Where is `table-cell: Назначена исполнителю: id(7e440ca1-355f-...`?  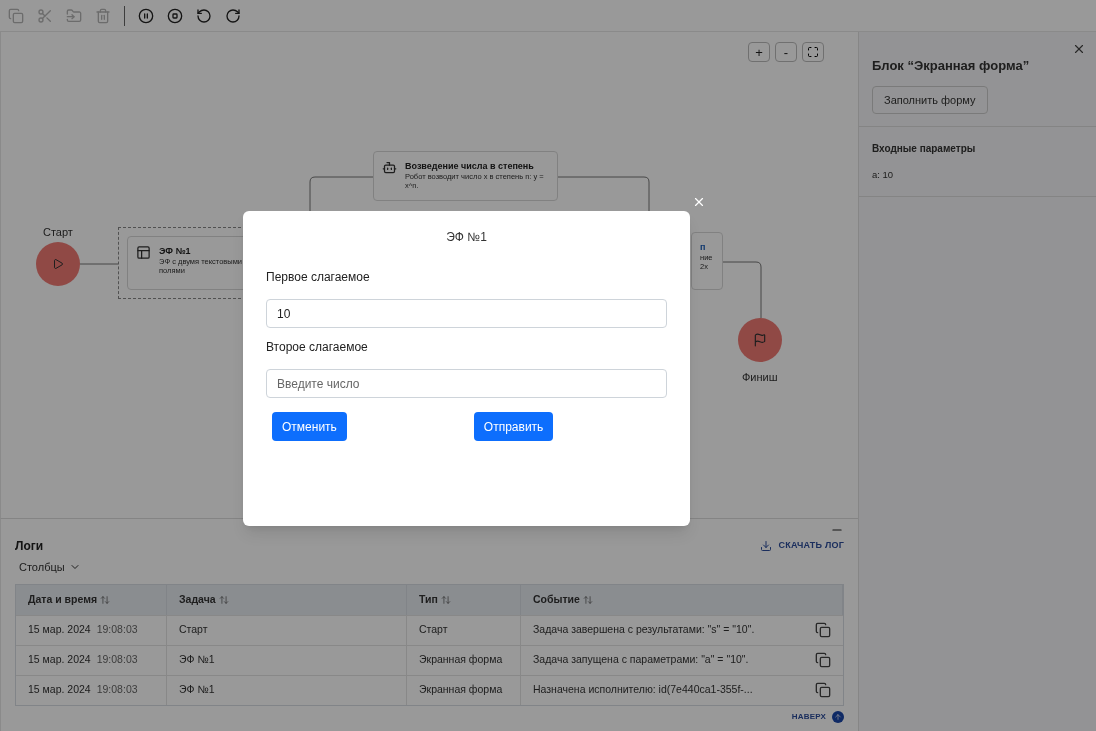 table-cell: Назначена исполнителю: id(7e440ca1-355f-... is located at coordinates (643, 690).